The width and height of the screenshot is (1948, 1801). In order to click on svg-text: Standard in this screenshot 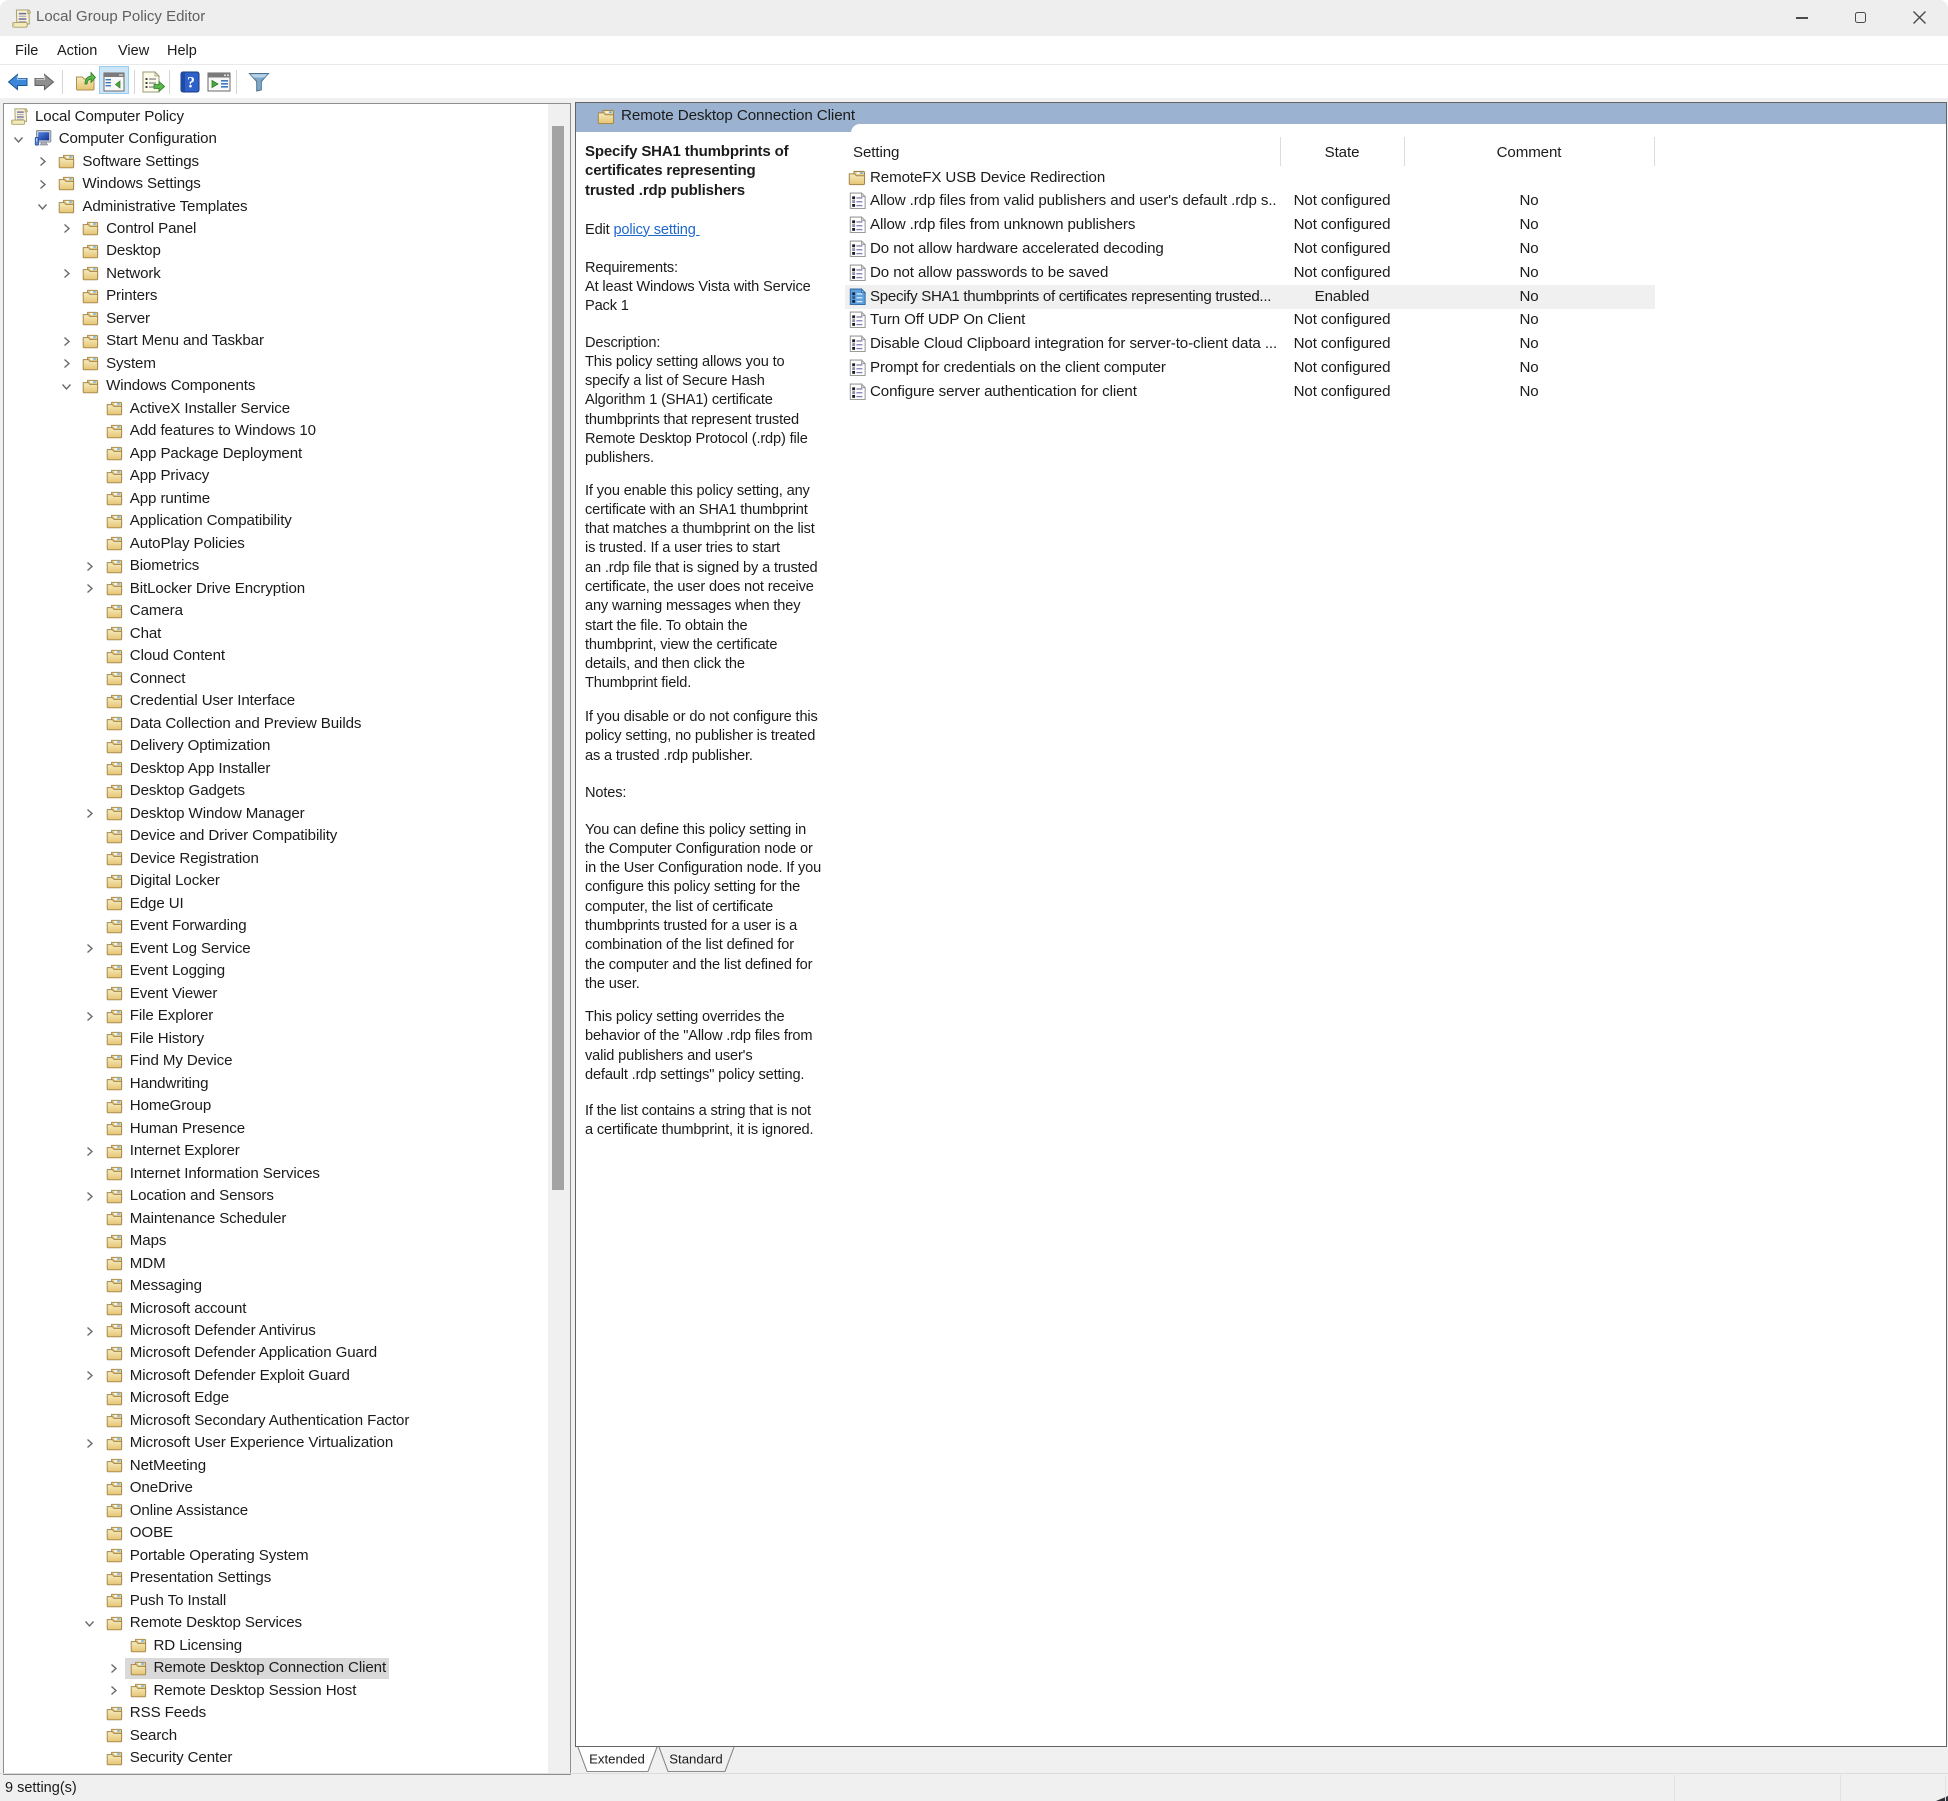, I will do `click(696, 1759)`.